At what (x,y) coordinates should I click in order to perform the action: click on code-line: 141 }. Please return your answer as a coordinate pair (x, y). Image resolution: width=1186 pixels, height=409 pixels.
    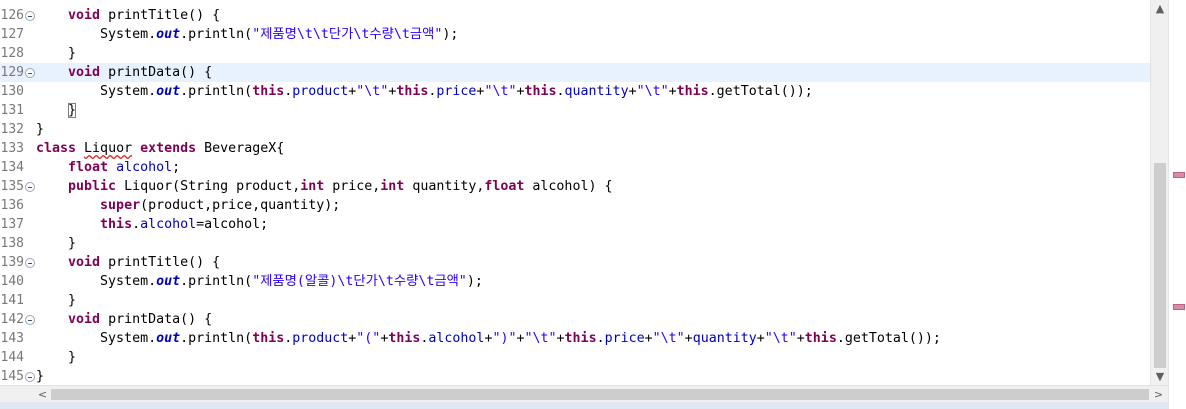
    Looking at the image, I should click on (575, 300).